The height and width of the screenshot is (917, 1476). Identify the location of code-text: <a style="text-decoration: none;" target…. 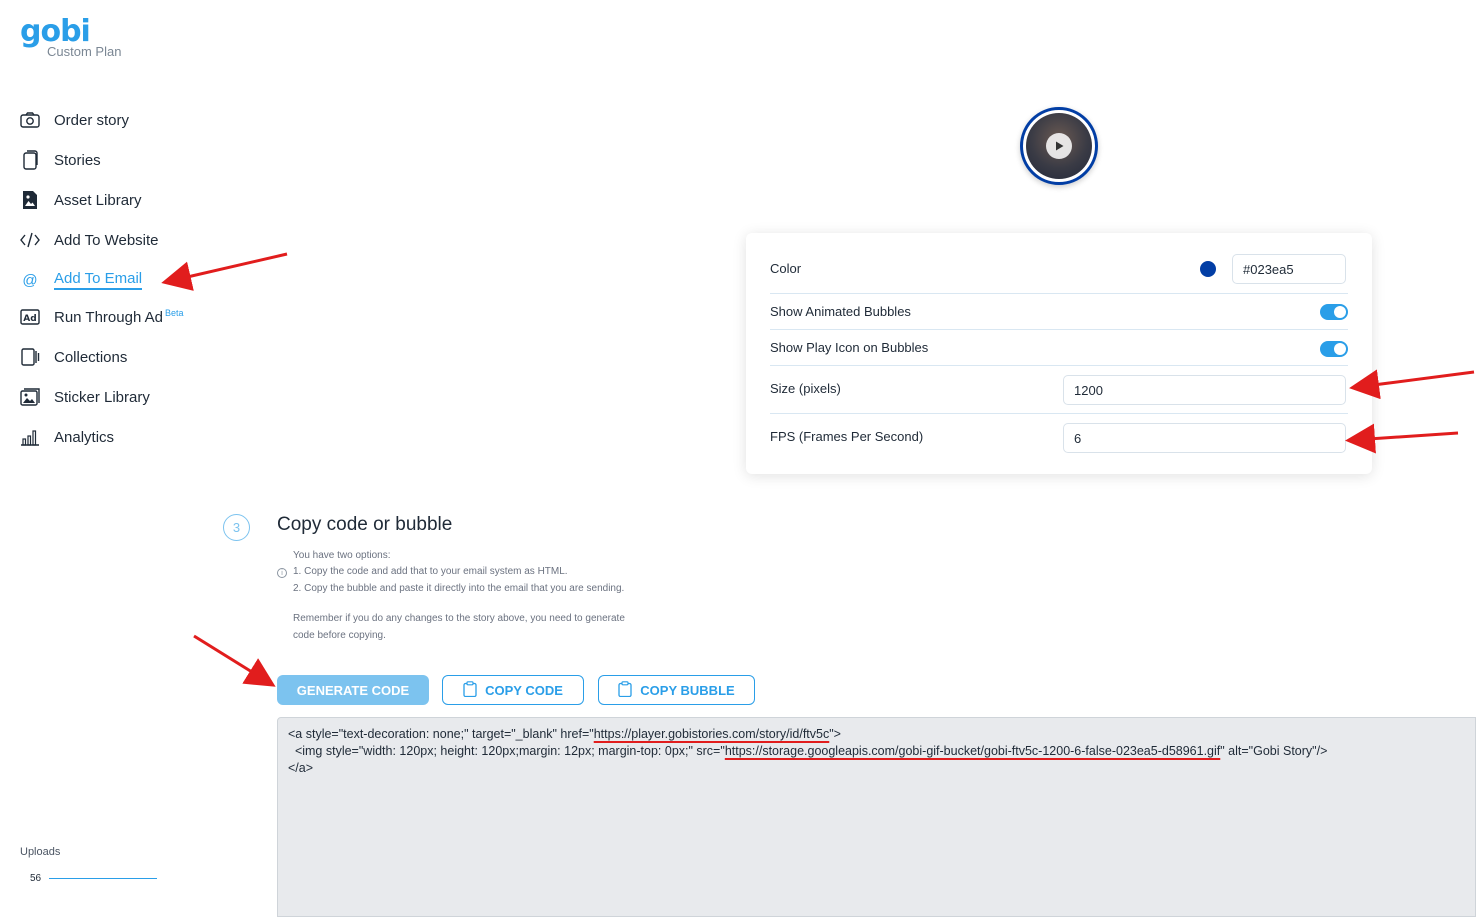
(441, 734).